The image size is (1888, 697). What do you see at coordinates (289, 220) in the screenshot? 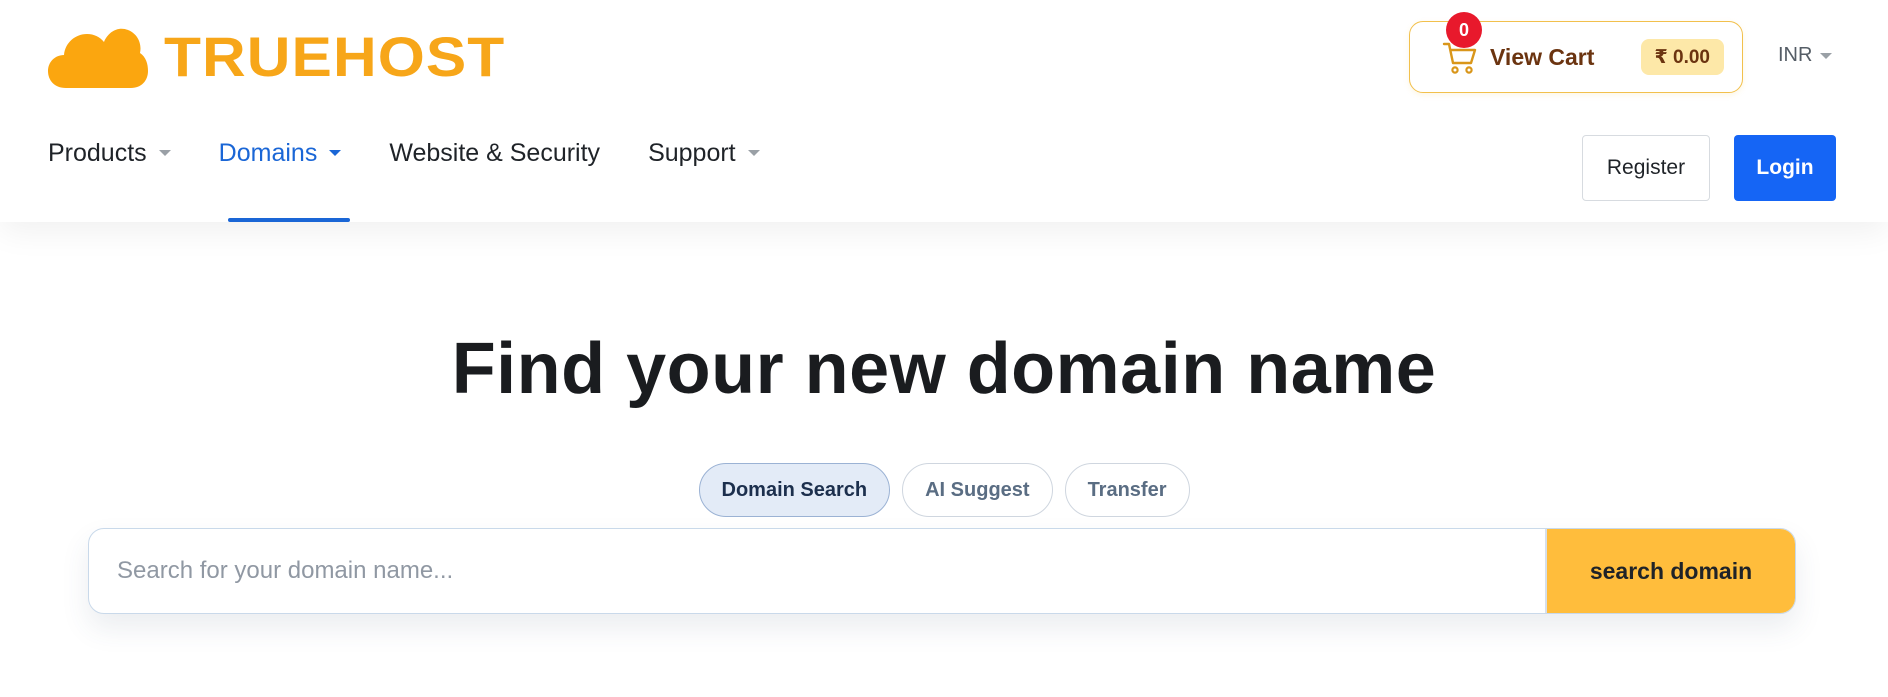
I see `active-nav-indicator` at bounding box center [289, 220].